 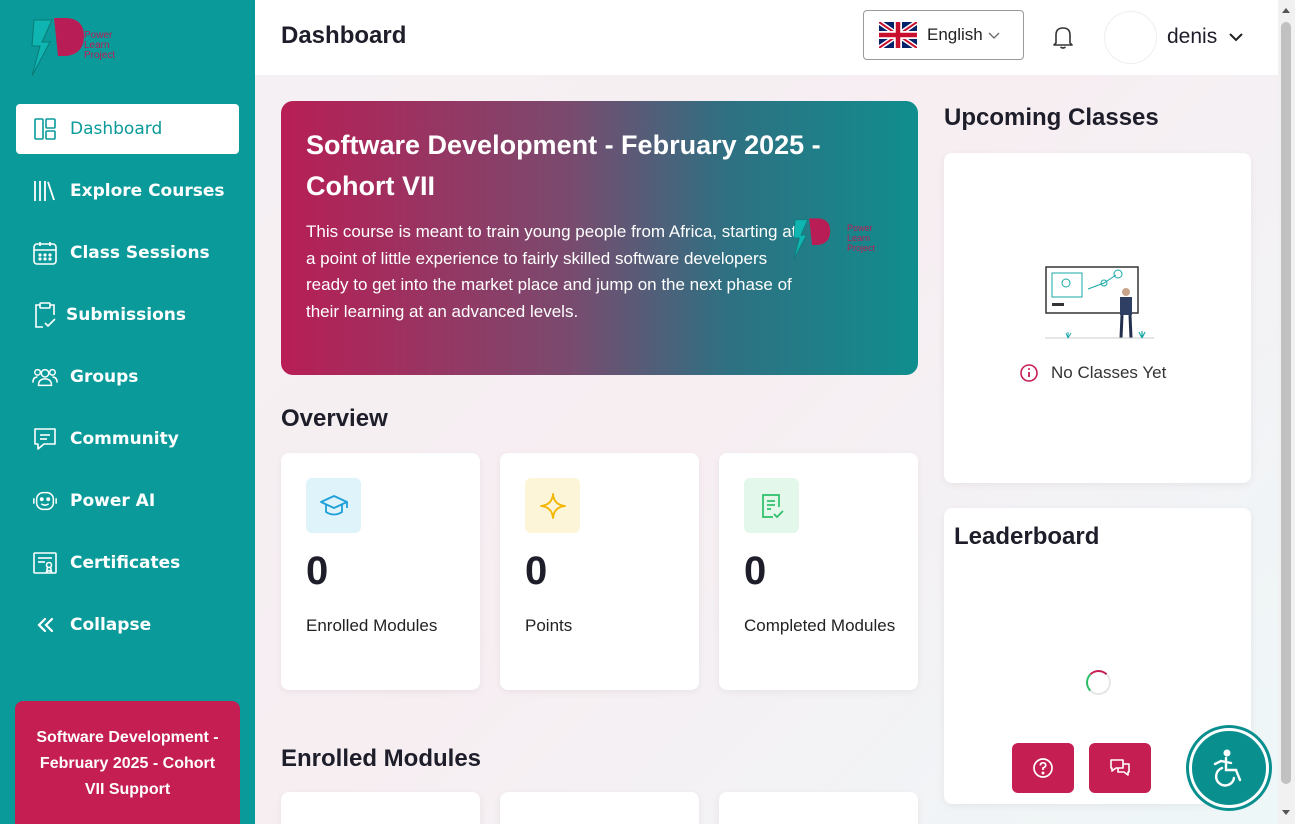 I want to click on sidebar-item-label: Class Sessions, so click(x=140, y=253).